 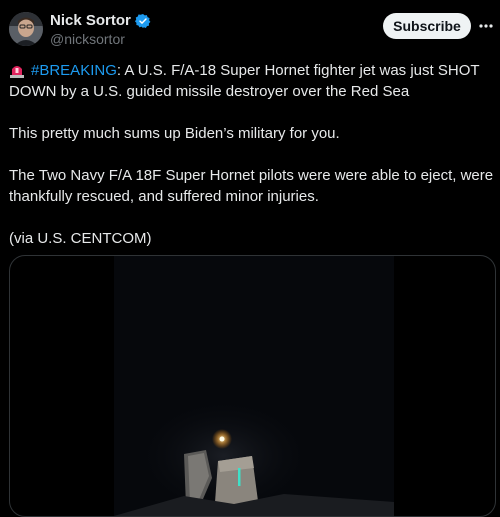 I want to click on author-name-row: Nick Sortor, so click(x=100, y=20).